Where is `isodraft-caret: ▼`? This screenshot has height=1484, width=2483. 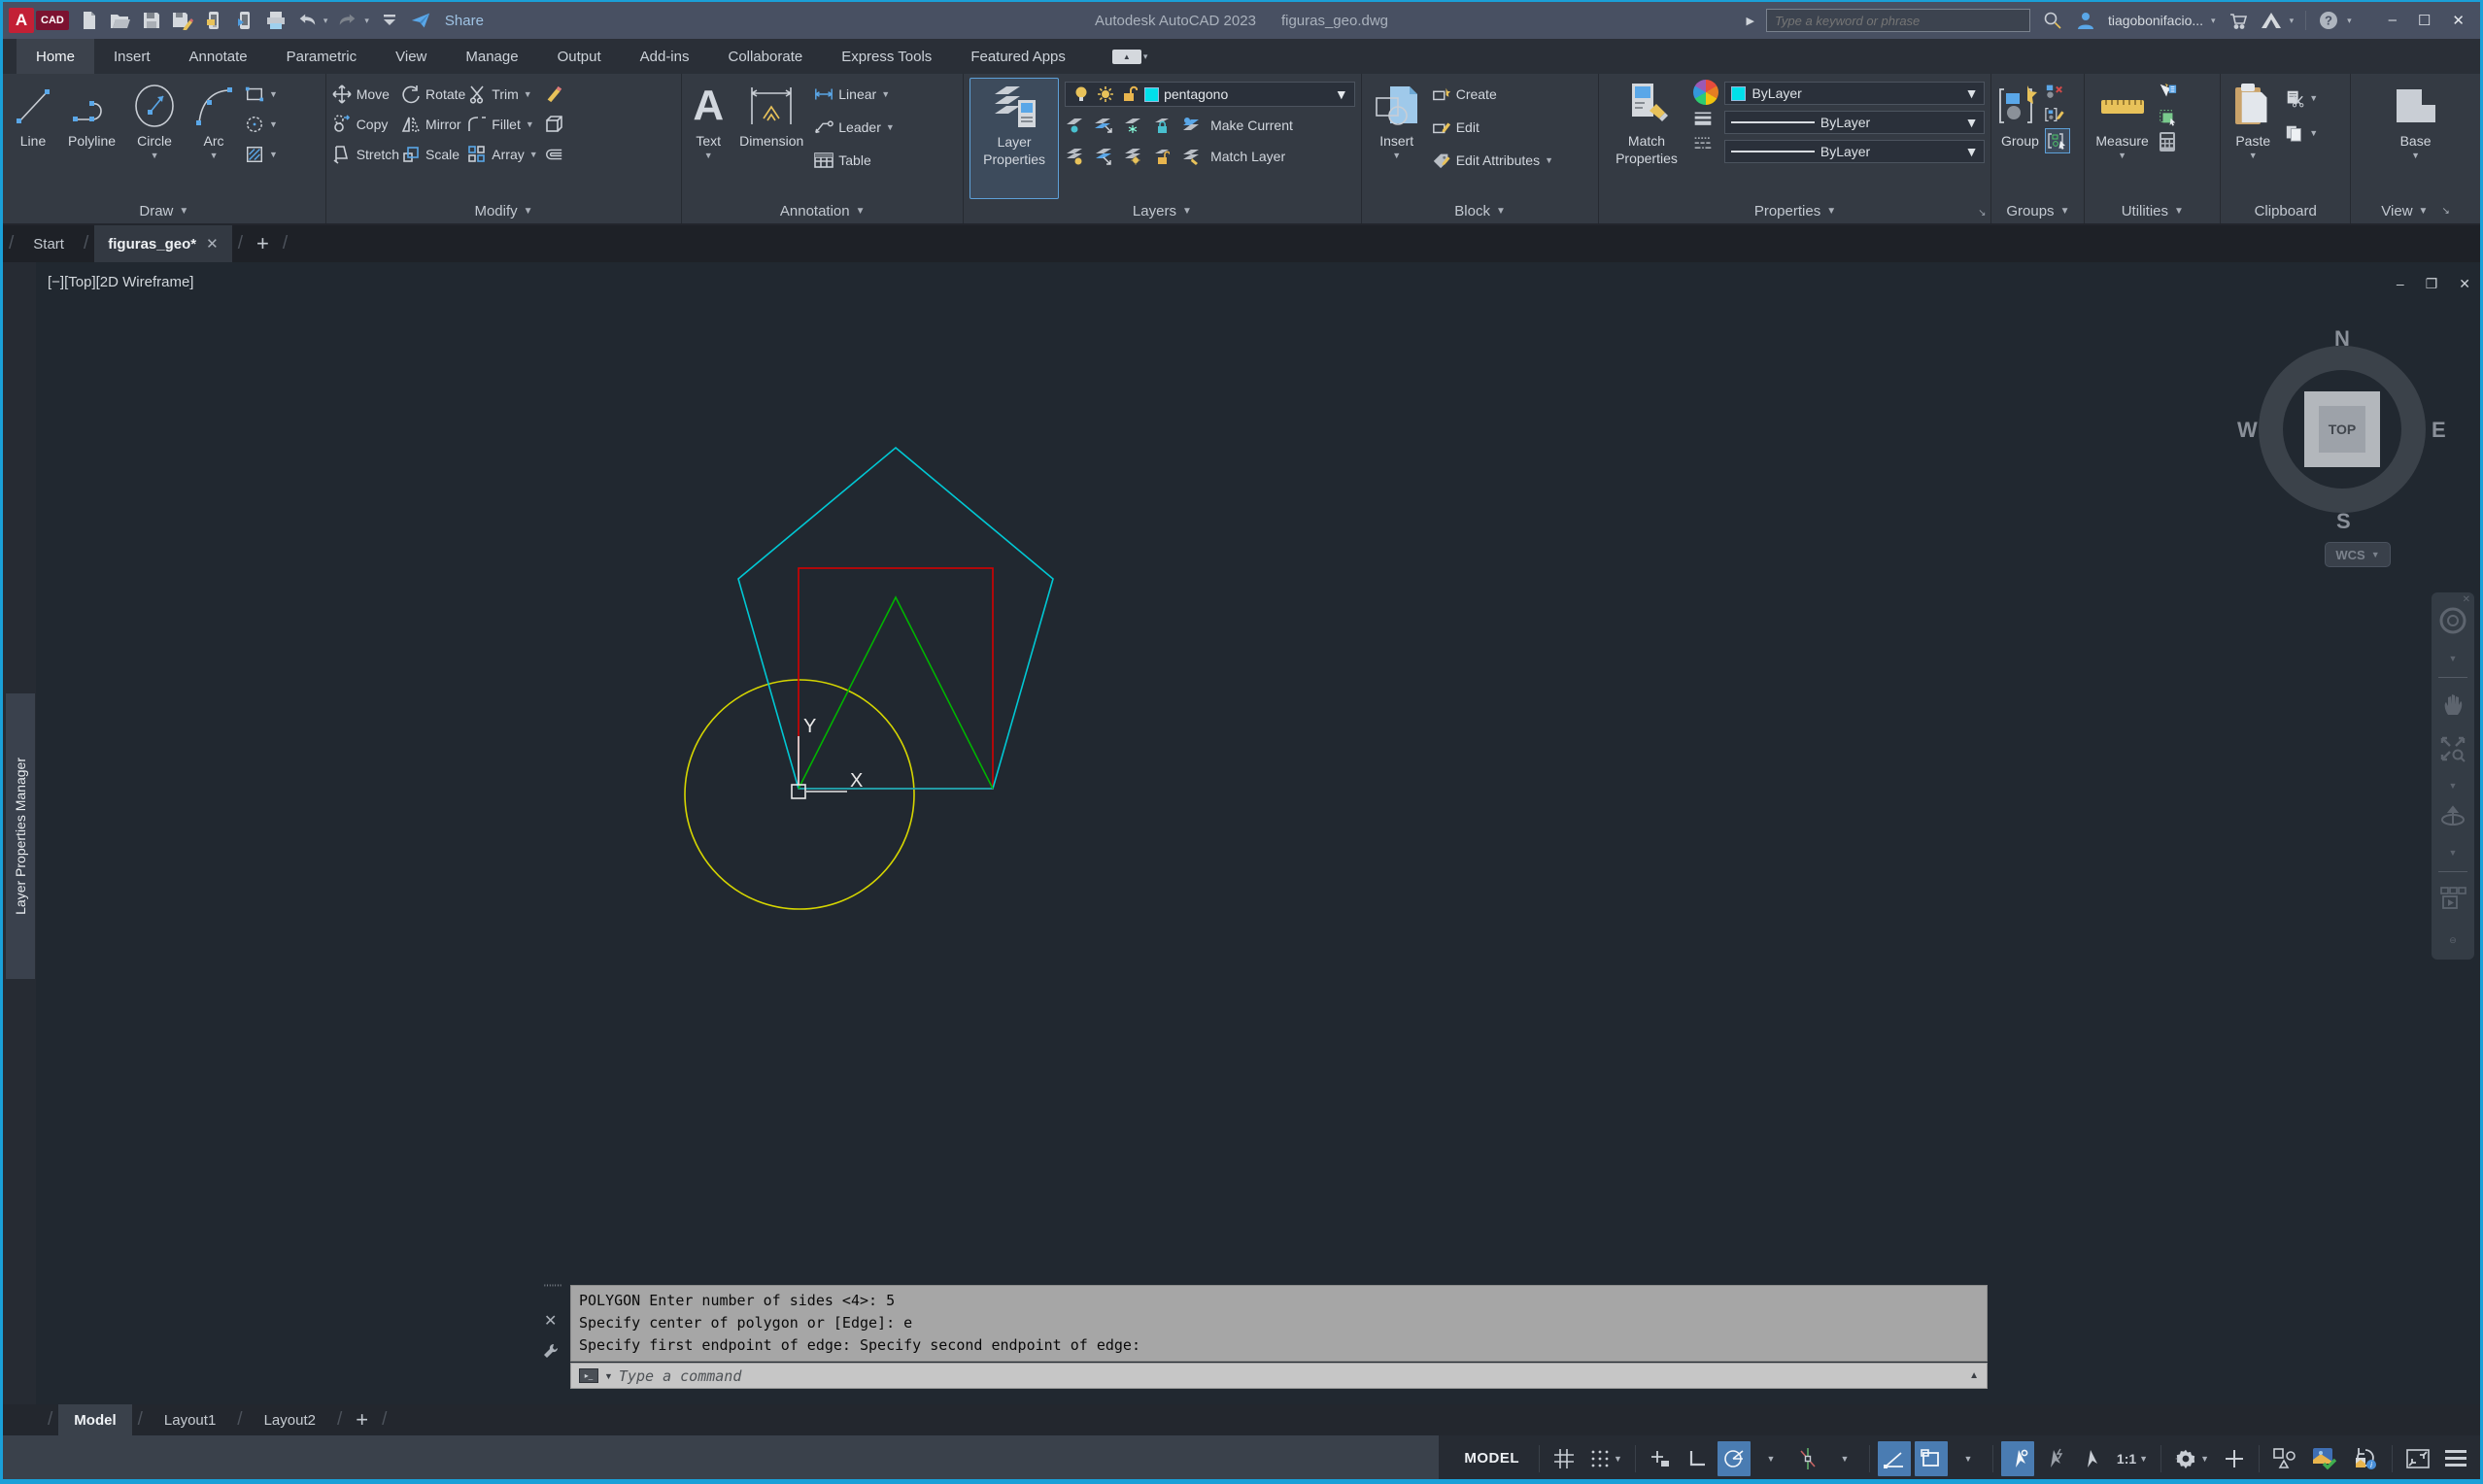
isodraft-caret: ▼ is located at coordinates (1844, 1458).